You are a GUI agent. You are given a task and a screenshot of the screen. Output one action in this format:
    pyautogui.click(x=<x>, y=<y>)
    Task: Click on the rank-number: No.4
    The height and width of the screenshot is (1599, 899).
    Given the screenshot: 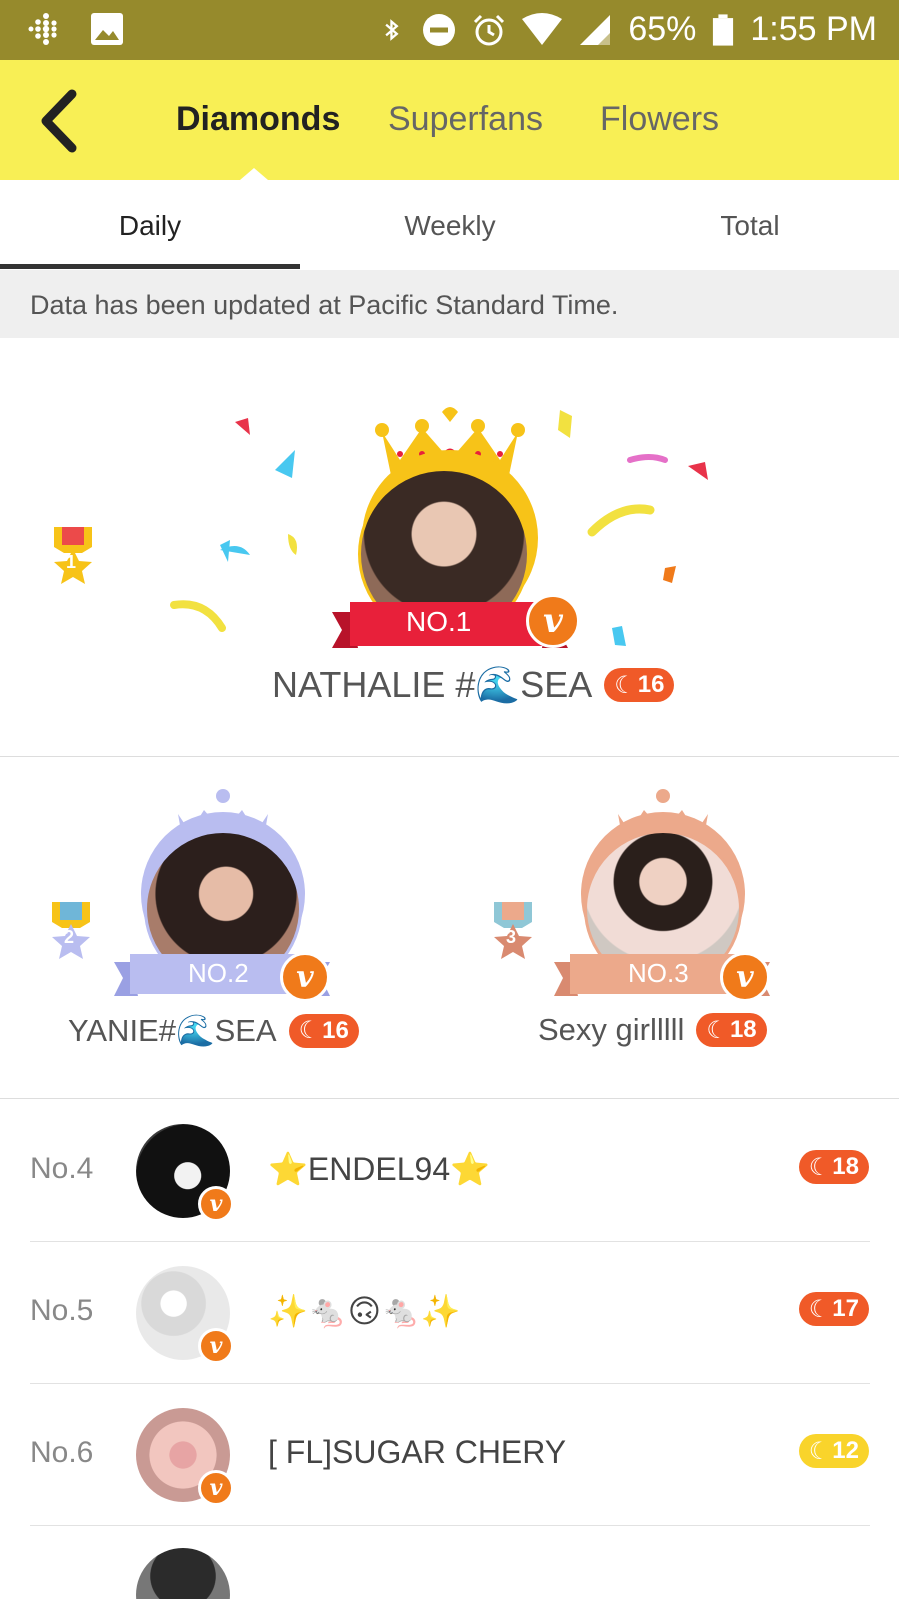 What is the action you would take?
    pyautogui.click(x=62, y=1168)
    